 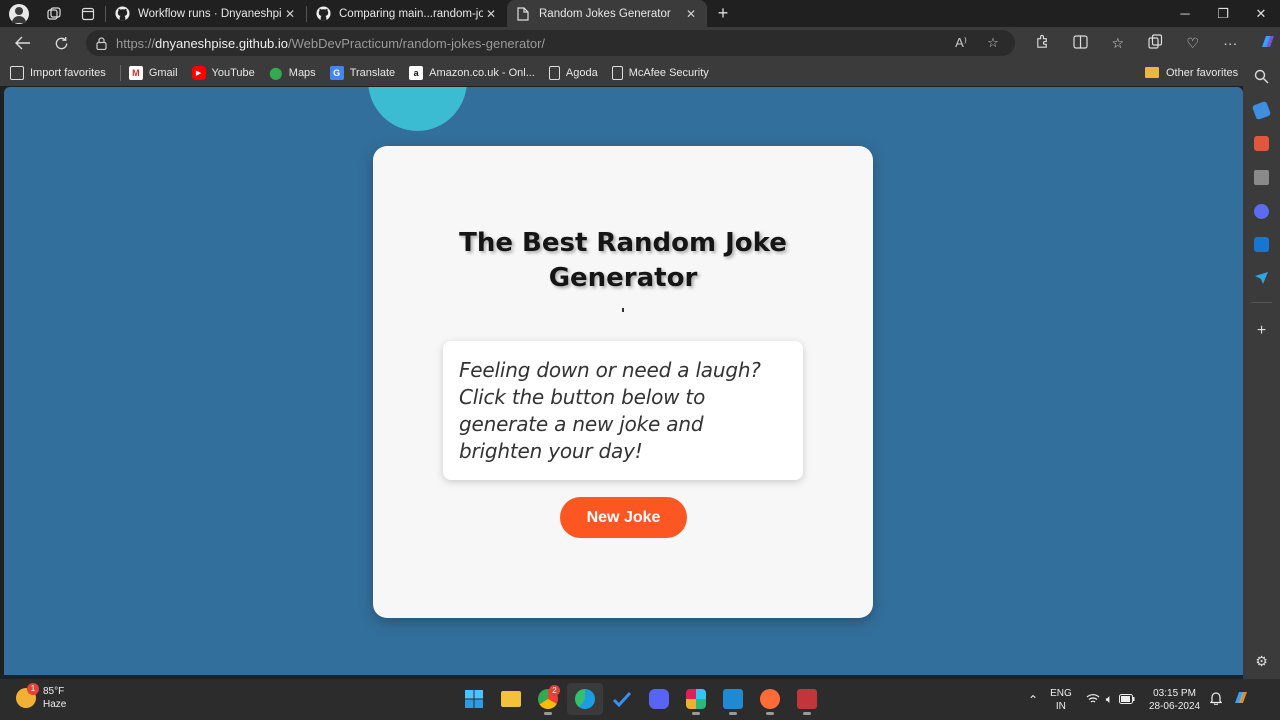 What do you see at coordinates (135, 72) in the screenshot?
I see `gmail-icon: M` at bounding box center [135, 72].